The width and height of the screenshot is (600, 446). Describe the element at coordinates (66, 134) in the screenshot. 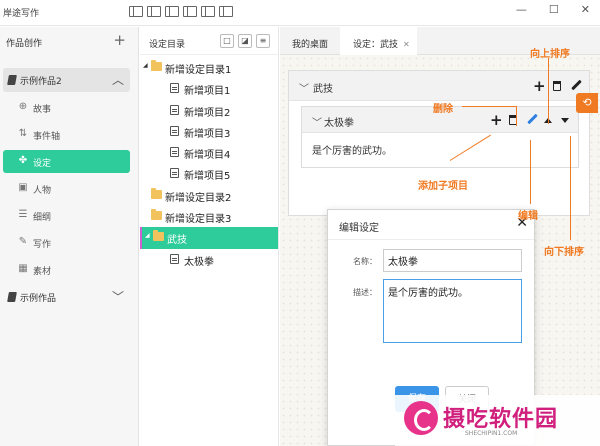

I see `nav-item-timeline: ⇅ 事件轴` at that location.